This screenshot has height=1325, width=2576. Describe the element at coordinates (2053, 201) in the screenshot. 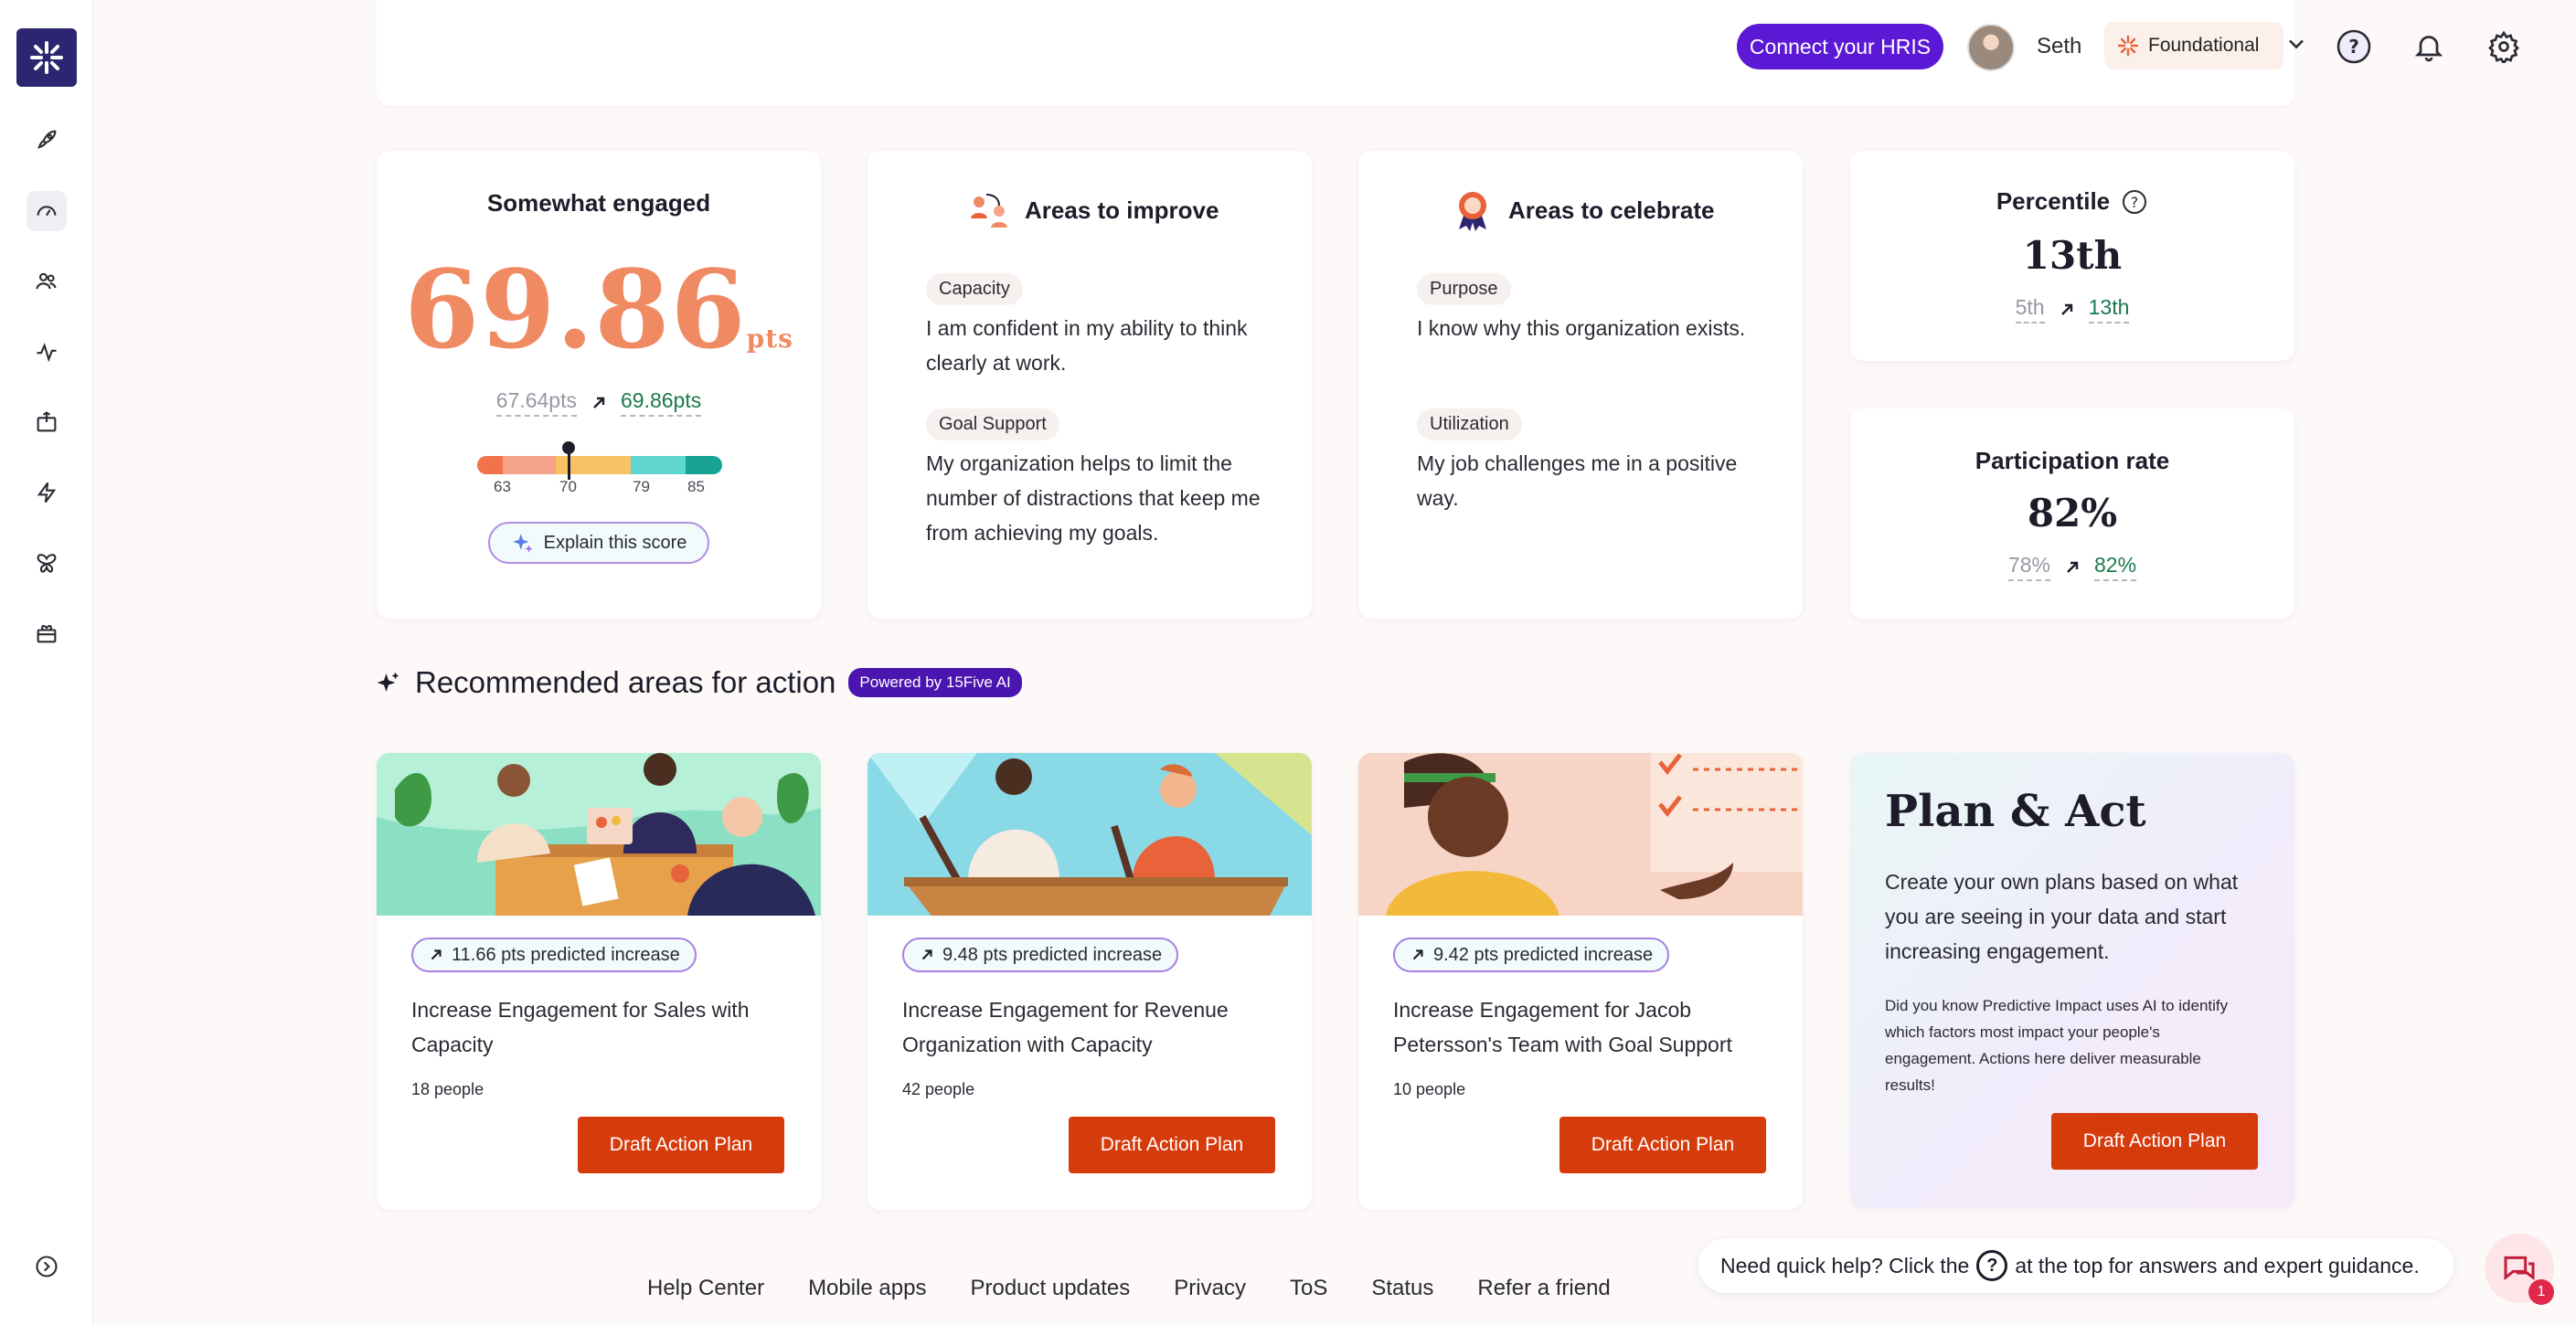

I see `percentile-title: Percentile` at that location.